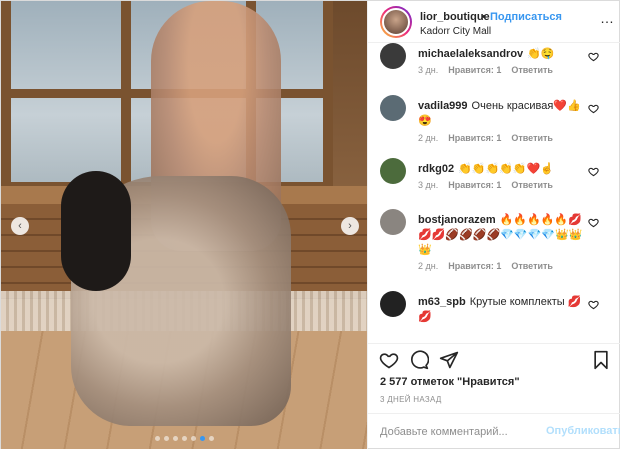  I want to click on previous-slide-button: ‹, so click(20, 226).